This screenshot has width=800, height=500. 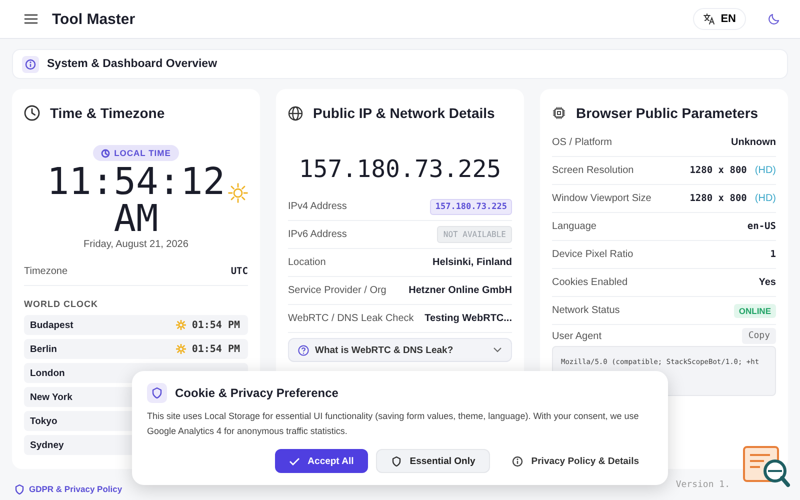 I want to click on row-label: User Agent, so click(x=577, y=336).